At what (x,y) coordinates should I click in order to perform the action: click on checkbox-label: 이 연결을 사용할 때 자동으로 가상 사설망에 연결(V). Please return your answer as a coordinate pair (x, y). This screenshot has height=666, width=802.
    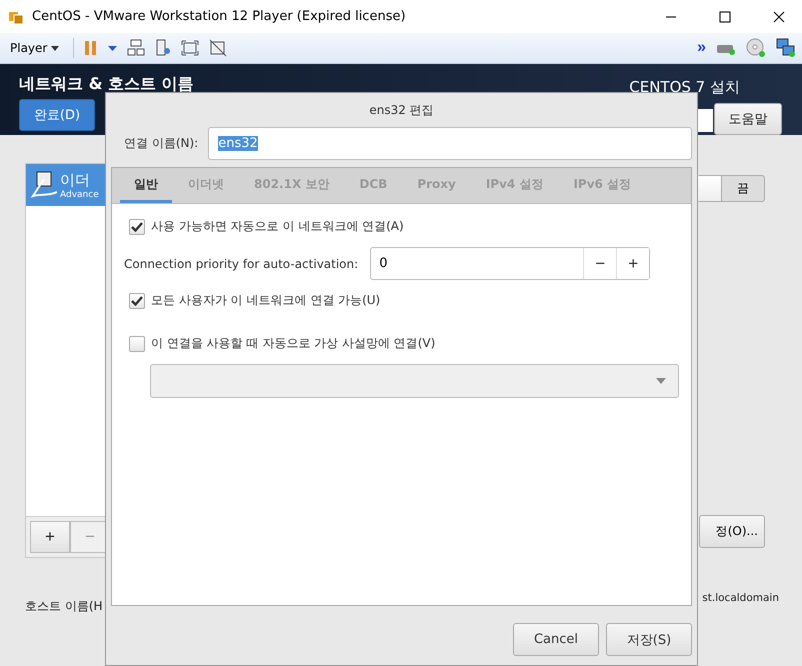
    Looking at the image, I should click on (293, 343).